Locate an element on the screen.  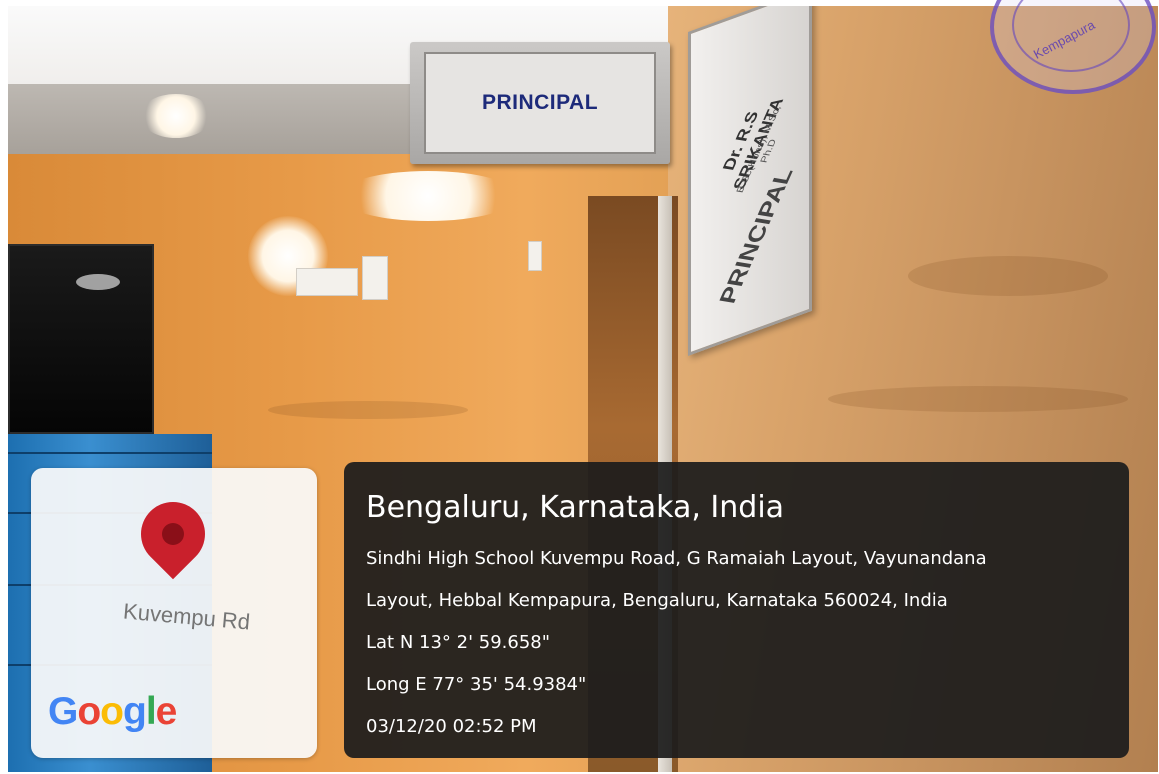
wall-television is located at coordinates (81, 339).